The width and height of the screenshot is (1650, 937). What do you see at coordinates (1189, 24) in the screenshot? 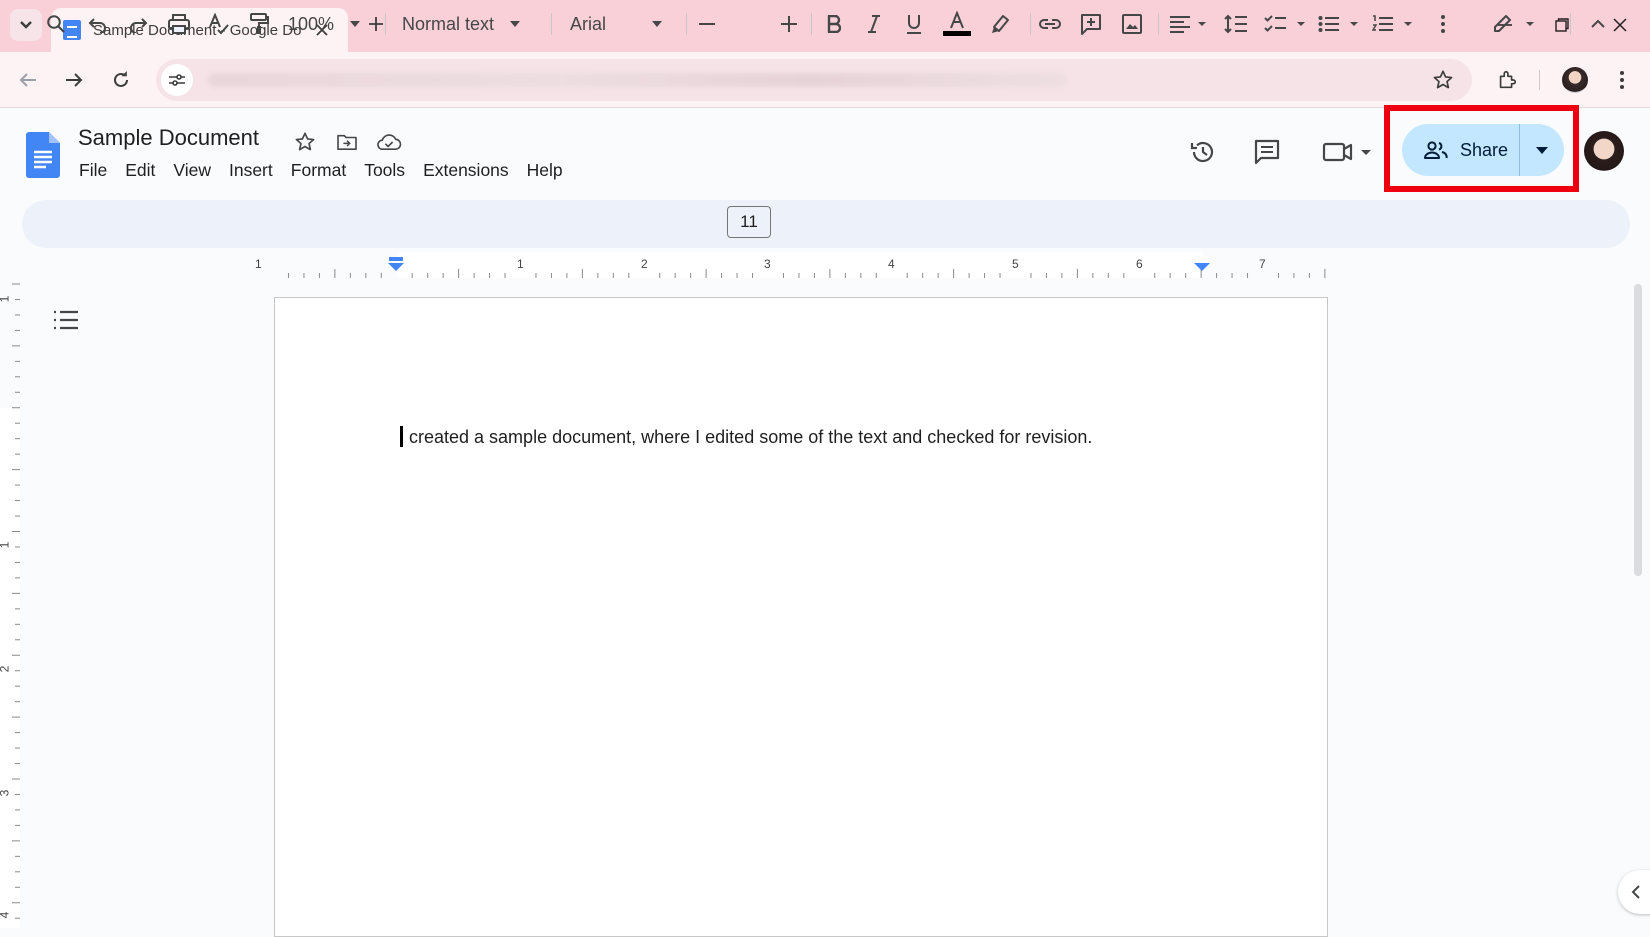
I see `align-icon` at bounding box center [1189, 24].